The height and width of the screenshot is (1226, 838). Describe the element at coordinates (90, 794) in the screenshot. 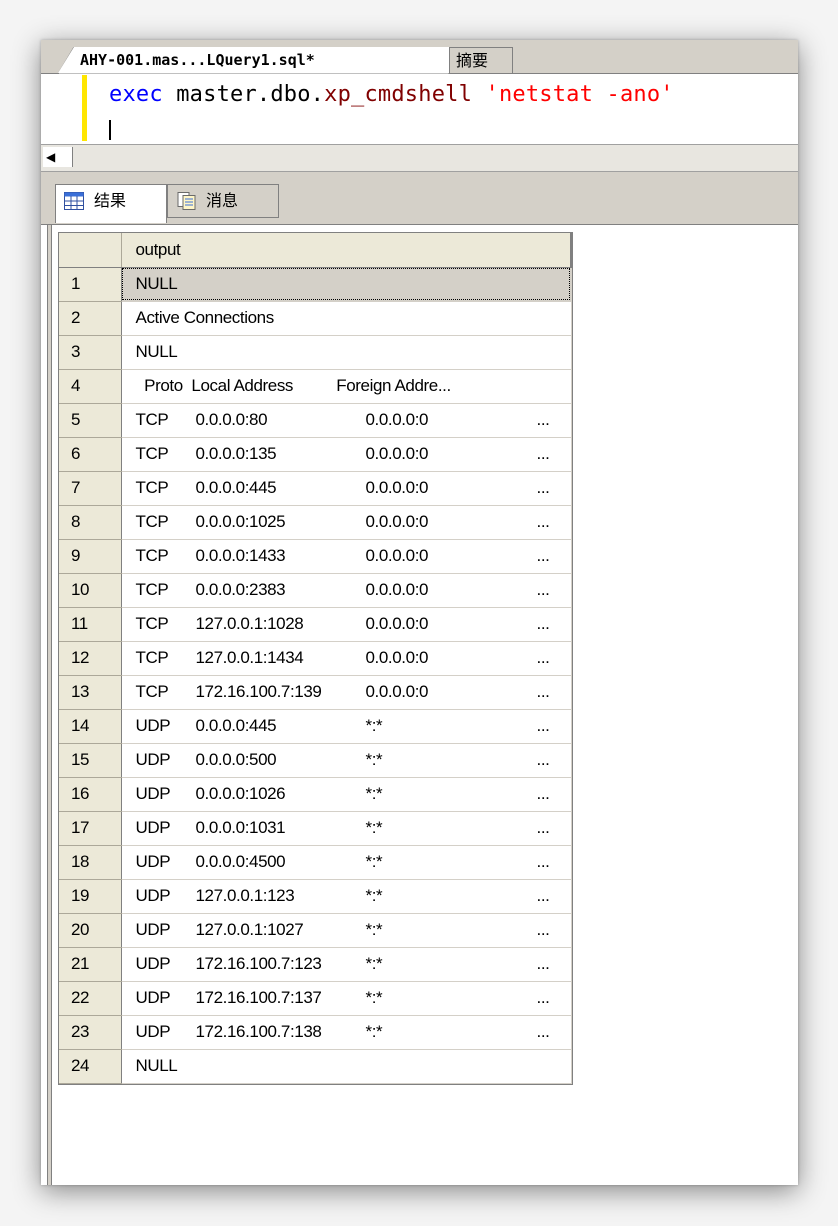

I see `row-number-cell: 16` at that location.